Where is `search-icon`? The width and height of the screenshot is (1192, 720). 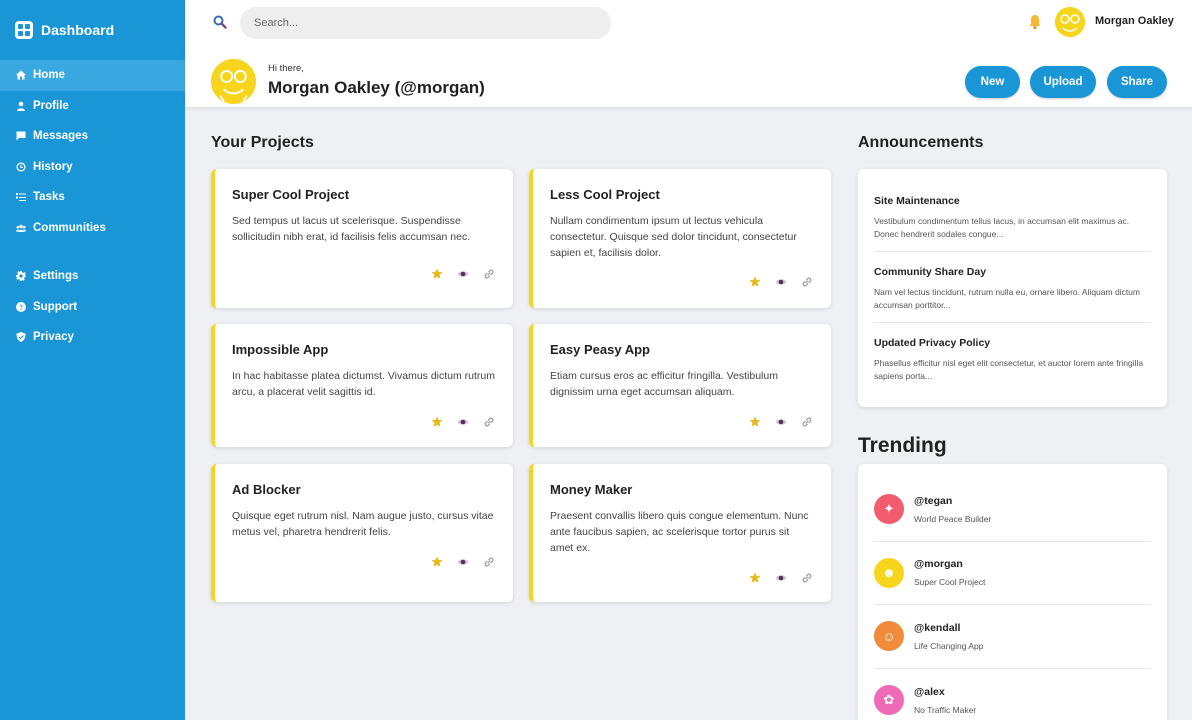 search-icon is located at coordinates (220, 22).